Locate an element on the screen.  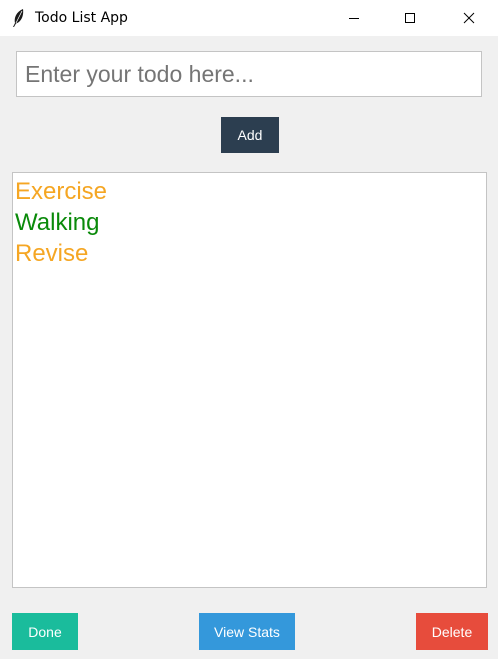
todo-input is located at coordinates (249, 74).